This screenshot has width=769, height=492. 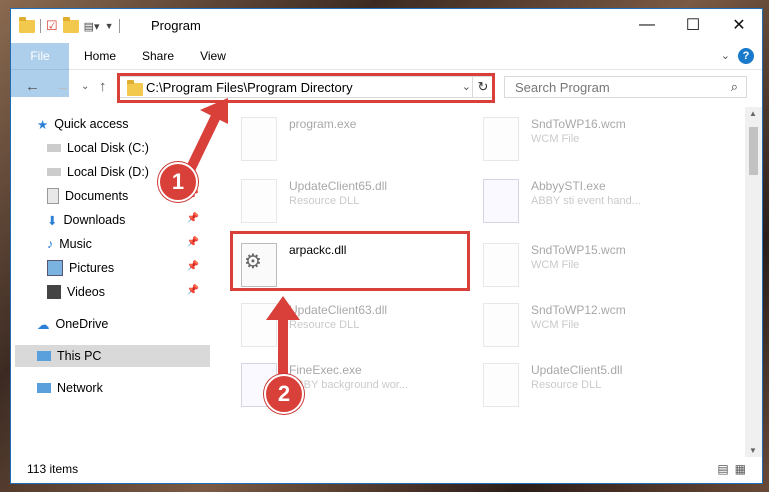 What do you see at coordinates (603, 384) in the screenshot?
I see `file-item: UpdateClient5.dll Resource DLL` at bounding box center [603, 384].